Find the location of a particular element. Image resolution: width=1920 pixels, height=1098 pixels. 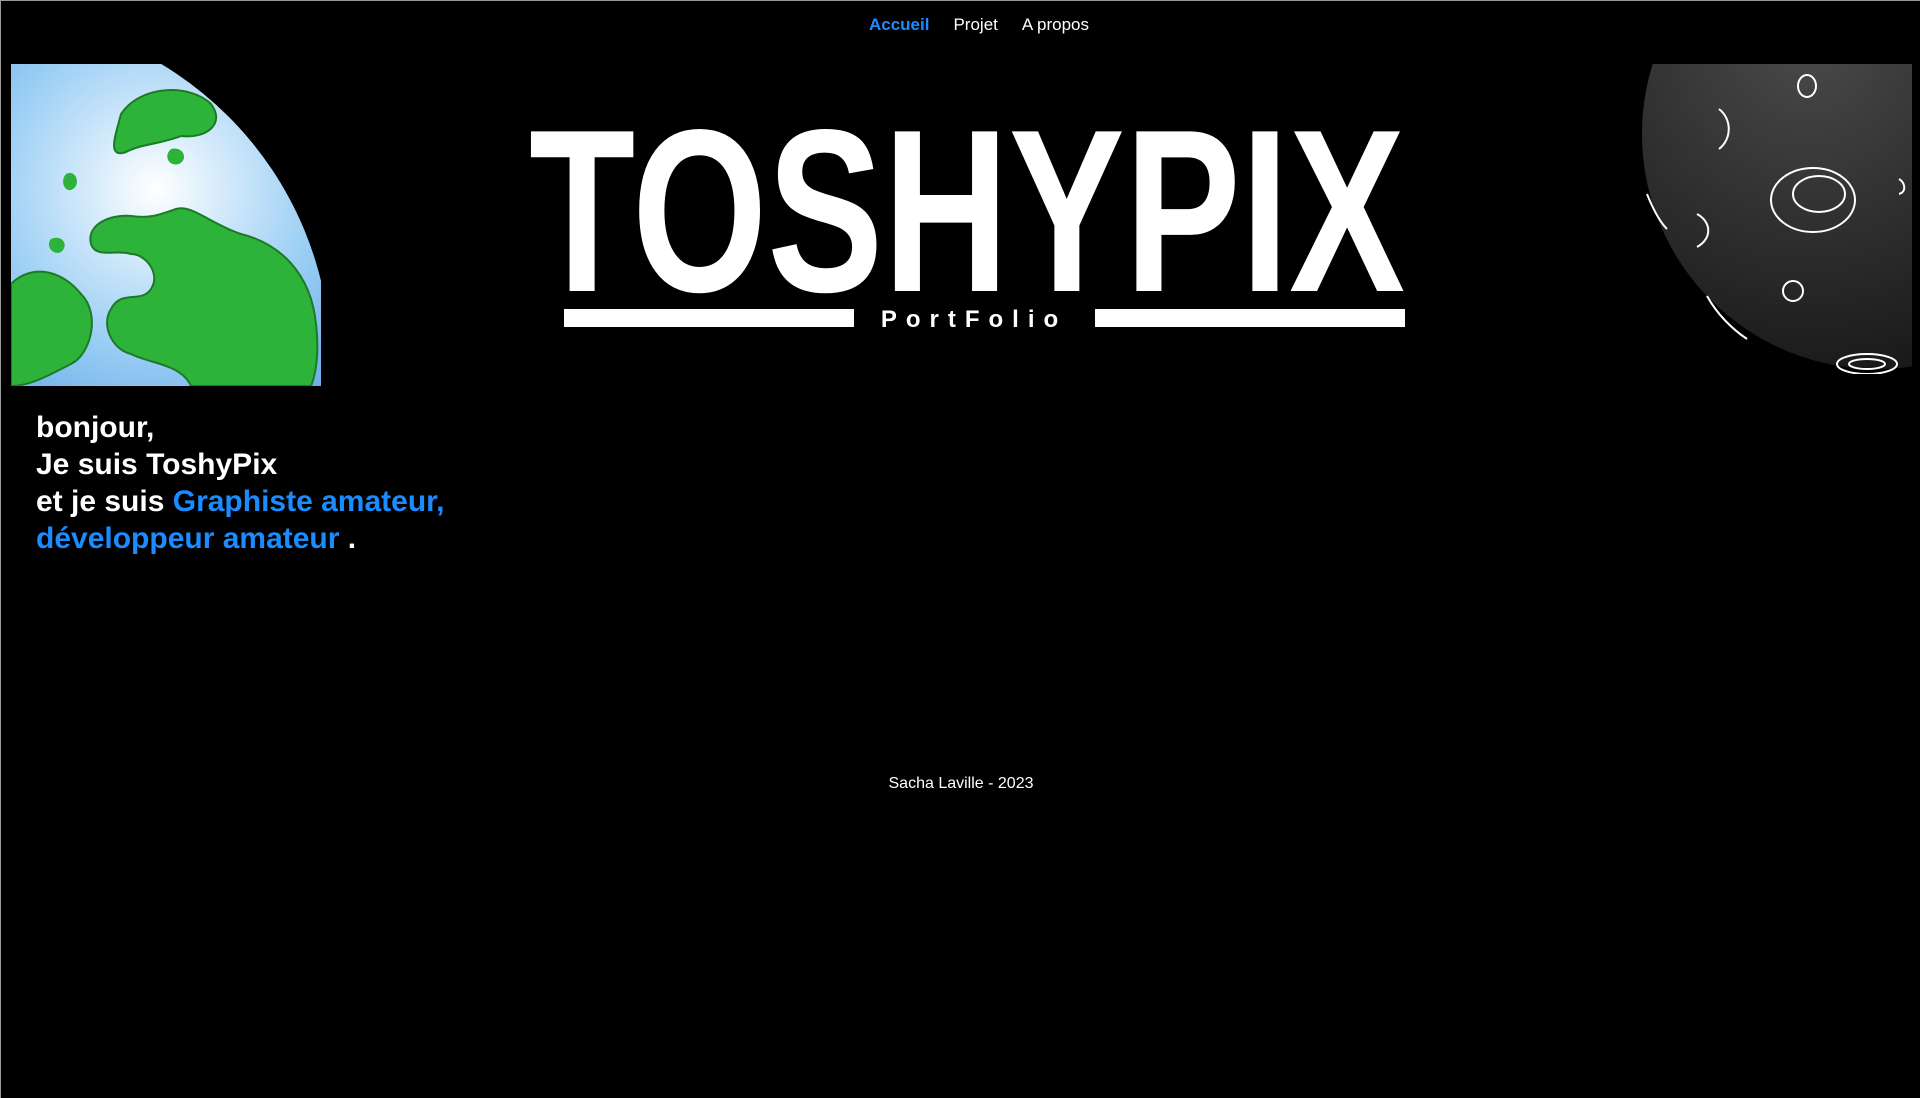

footer-credit: Sacha Laville - 2023 is located at coordinates (961, 783).